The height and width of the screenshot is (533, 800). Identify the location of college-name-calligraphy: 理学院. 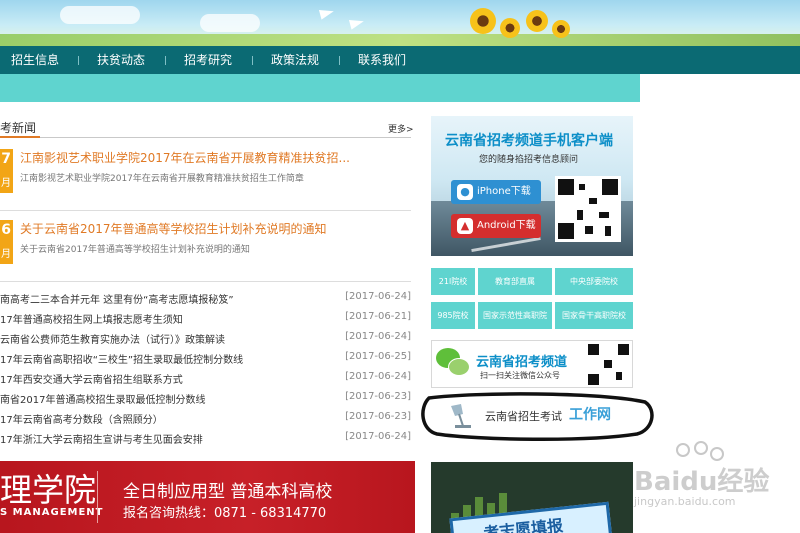
(48, 490).